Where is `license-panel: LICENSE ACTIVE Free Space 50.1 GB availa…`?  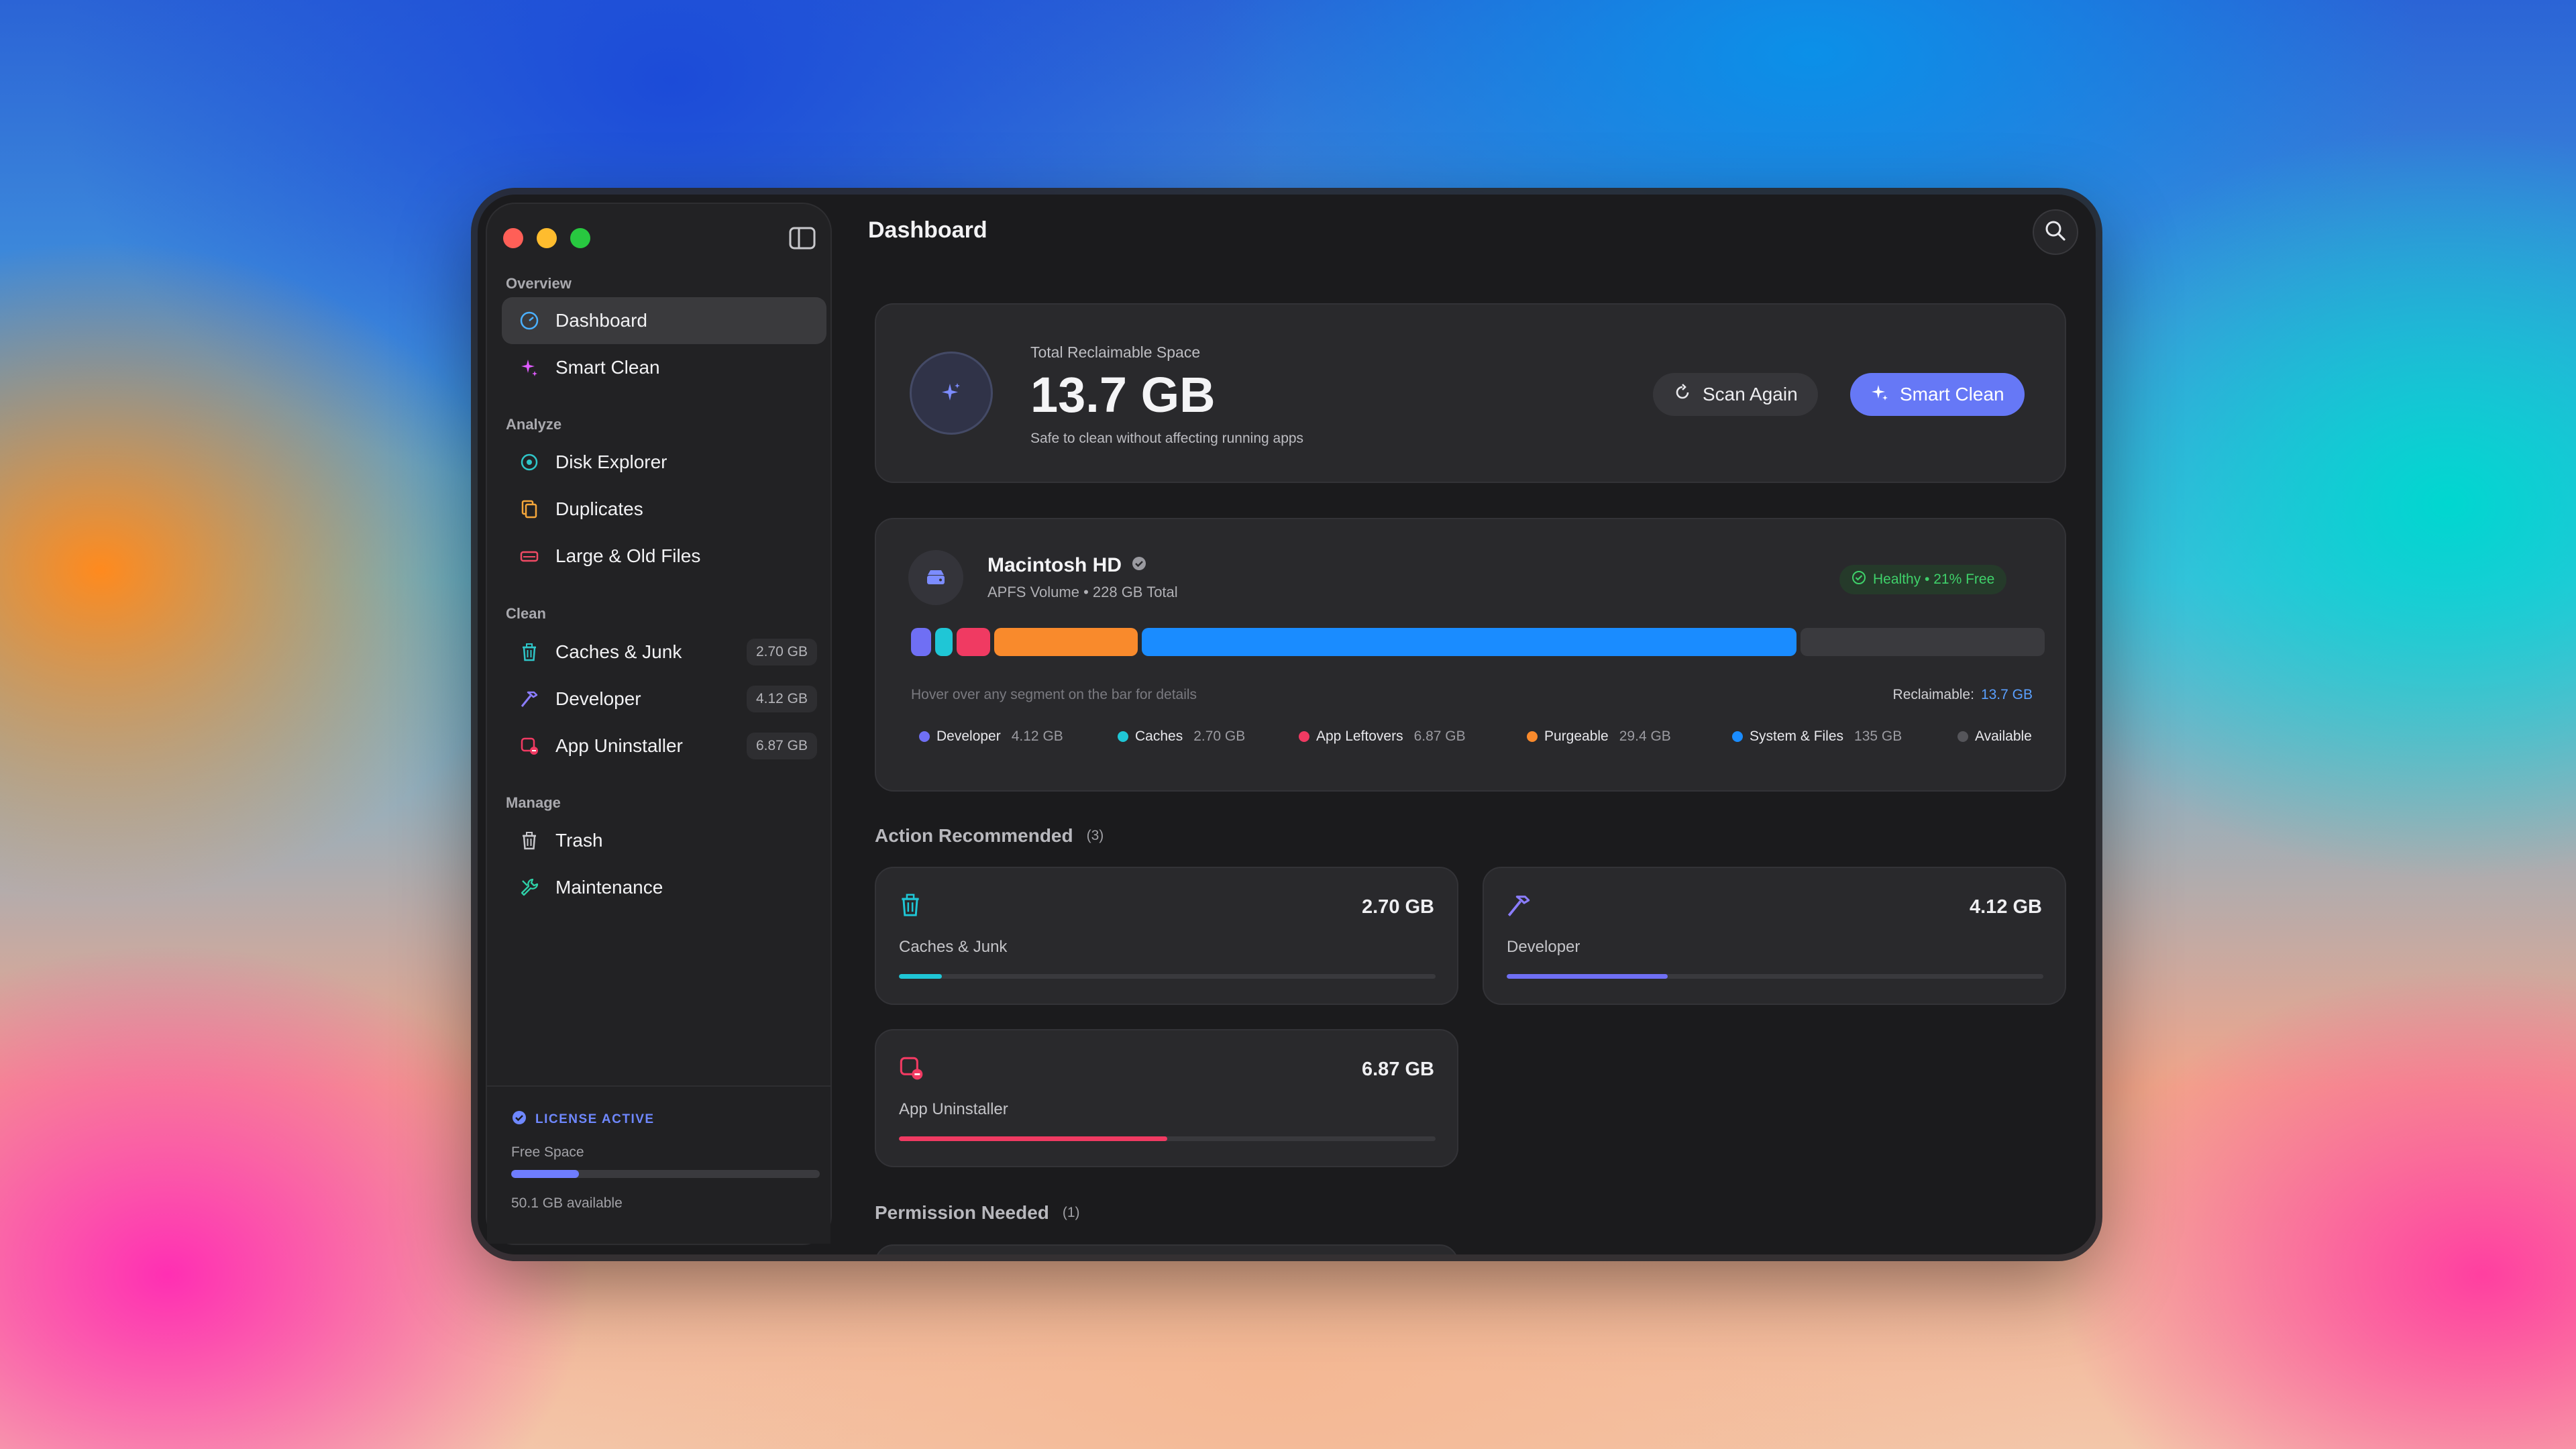 license-panel: LICENSE ACTIVE Free Space 50.1 GB availa… is located at coordinates (658, 1164).